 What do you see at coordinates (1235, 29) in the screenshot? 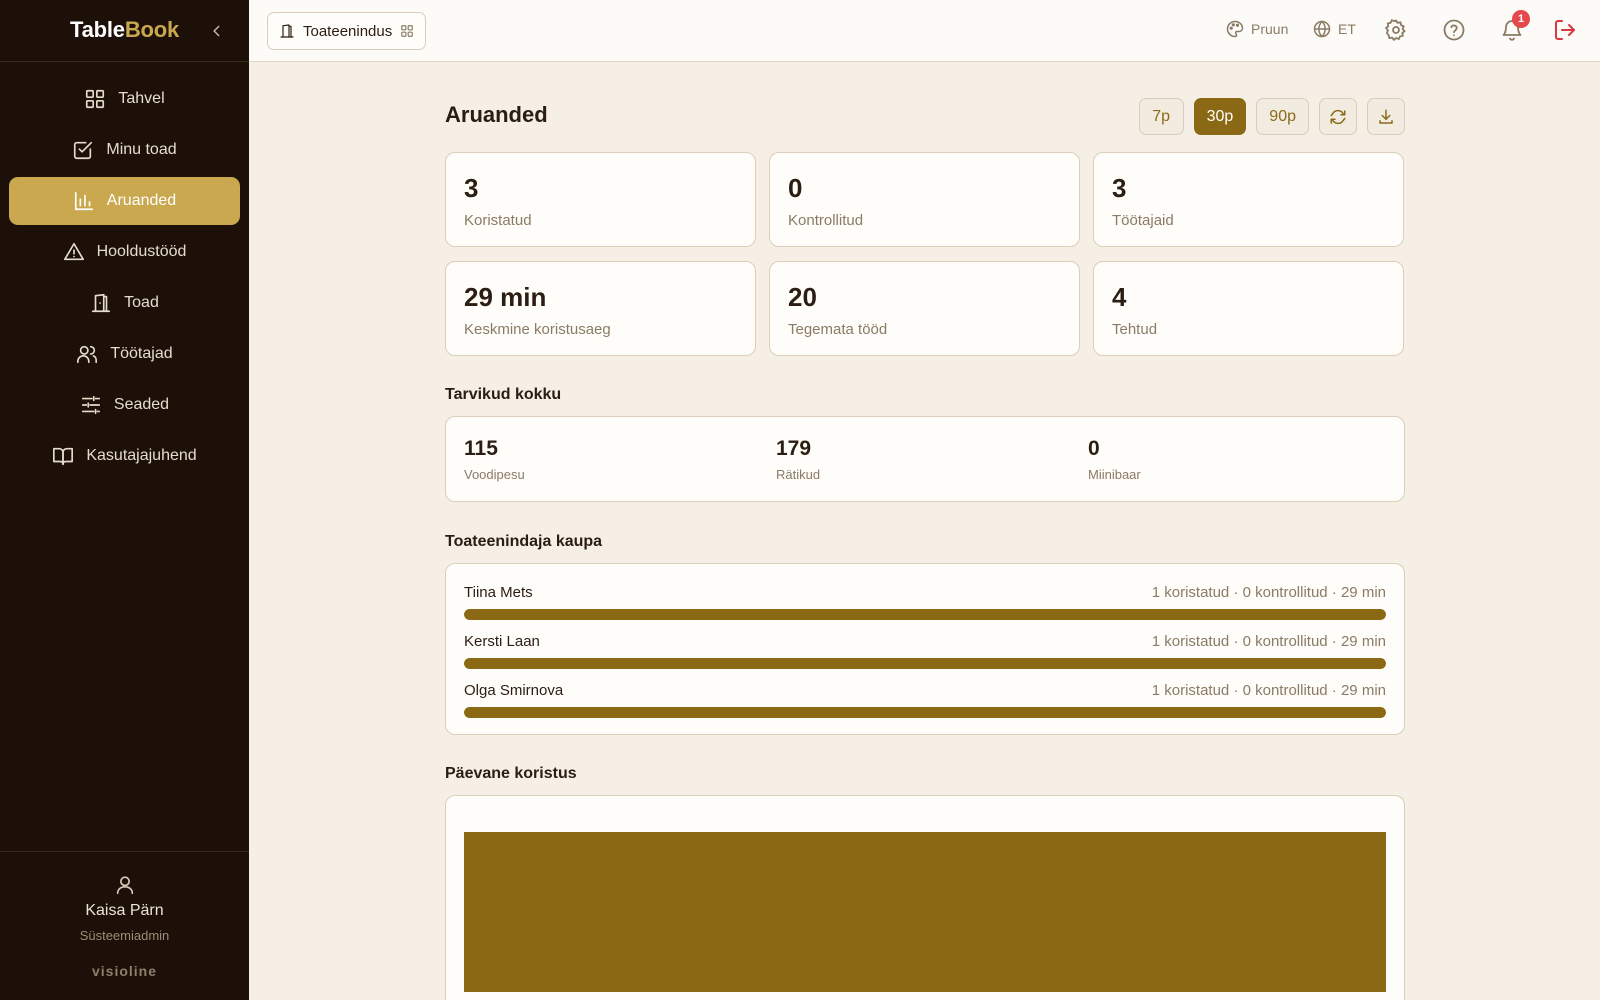
I see `palette-icon` at bounding box center [1235, 29].